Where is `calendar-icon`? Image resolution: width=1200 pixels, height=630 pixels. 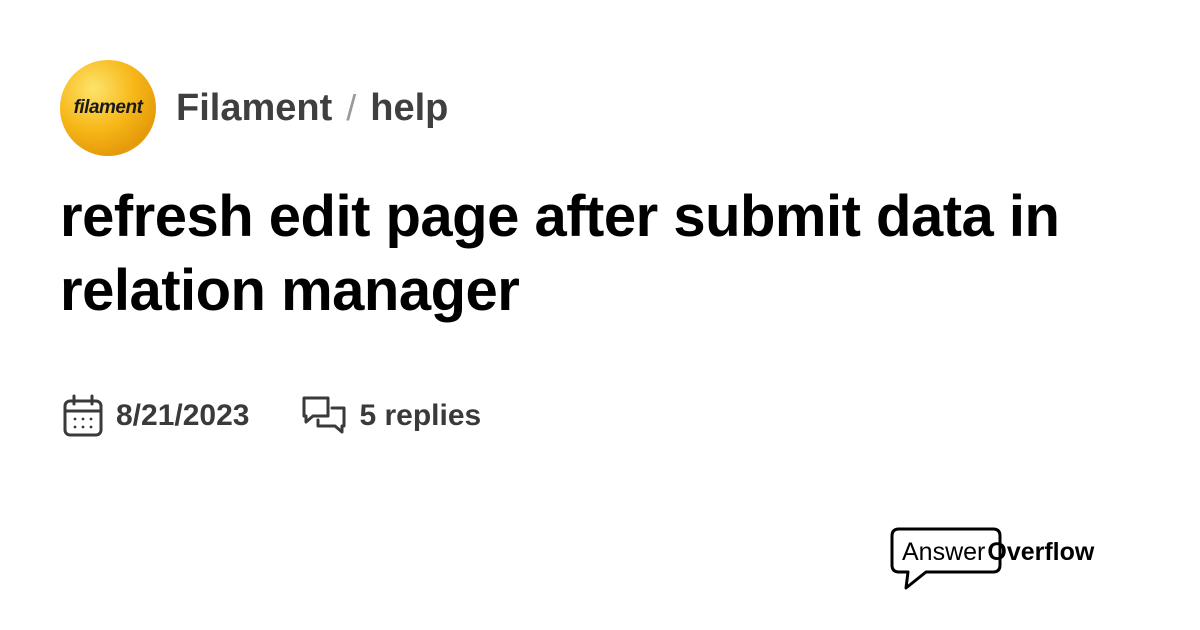
calendar-icon is located at coordinates (83, 416).